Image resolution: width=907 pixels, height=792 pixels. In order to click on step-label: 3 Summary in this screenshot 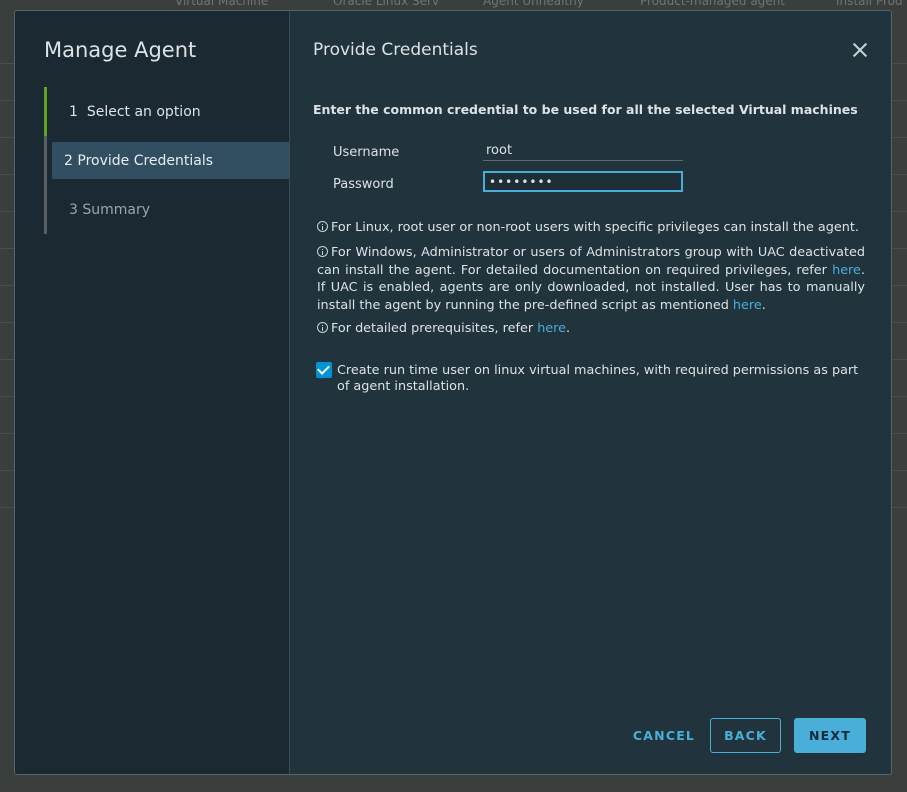, I will do `click(110, 209)`.